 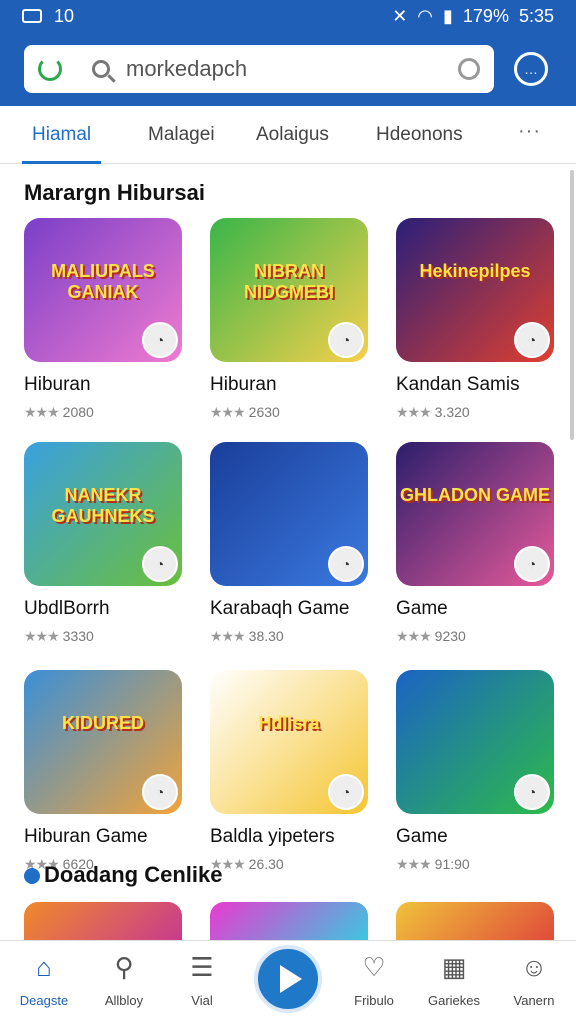 What do you see at coordinates (103, 742) in the screenshot?
I see `app-thumbnail: KIDURED ◔` at bounding box center [103, 742].